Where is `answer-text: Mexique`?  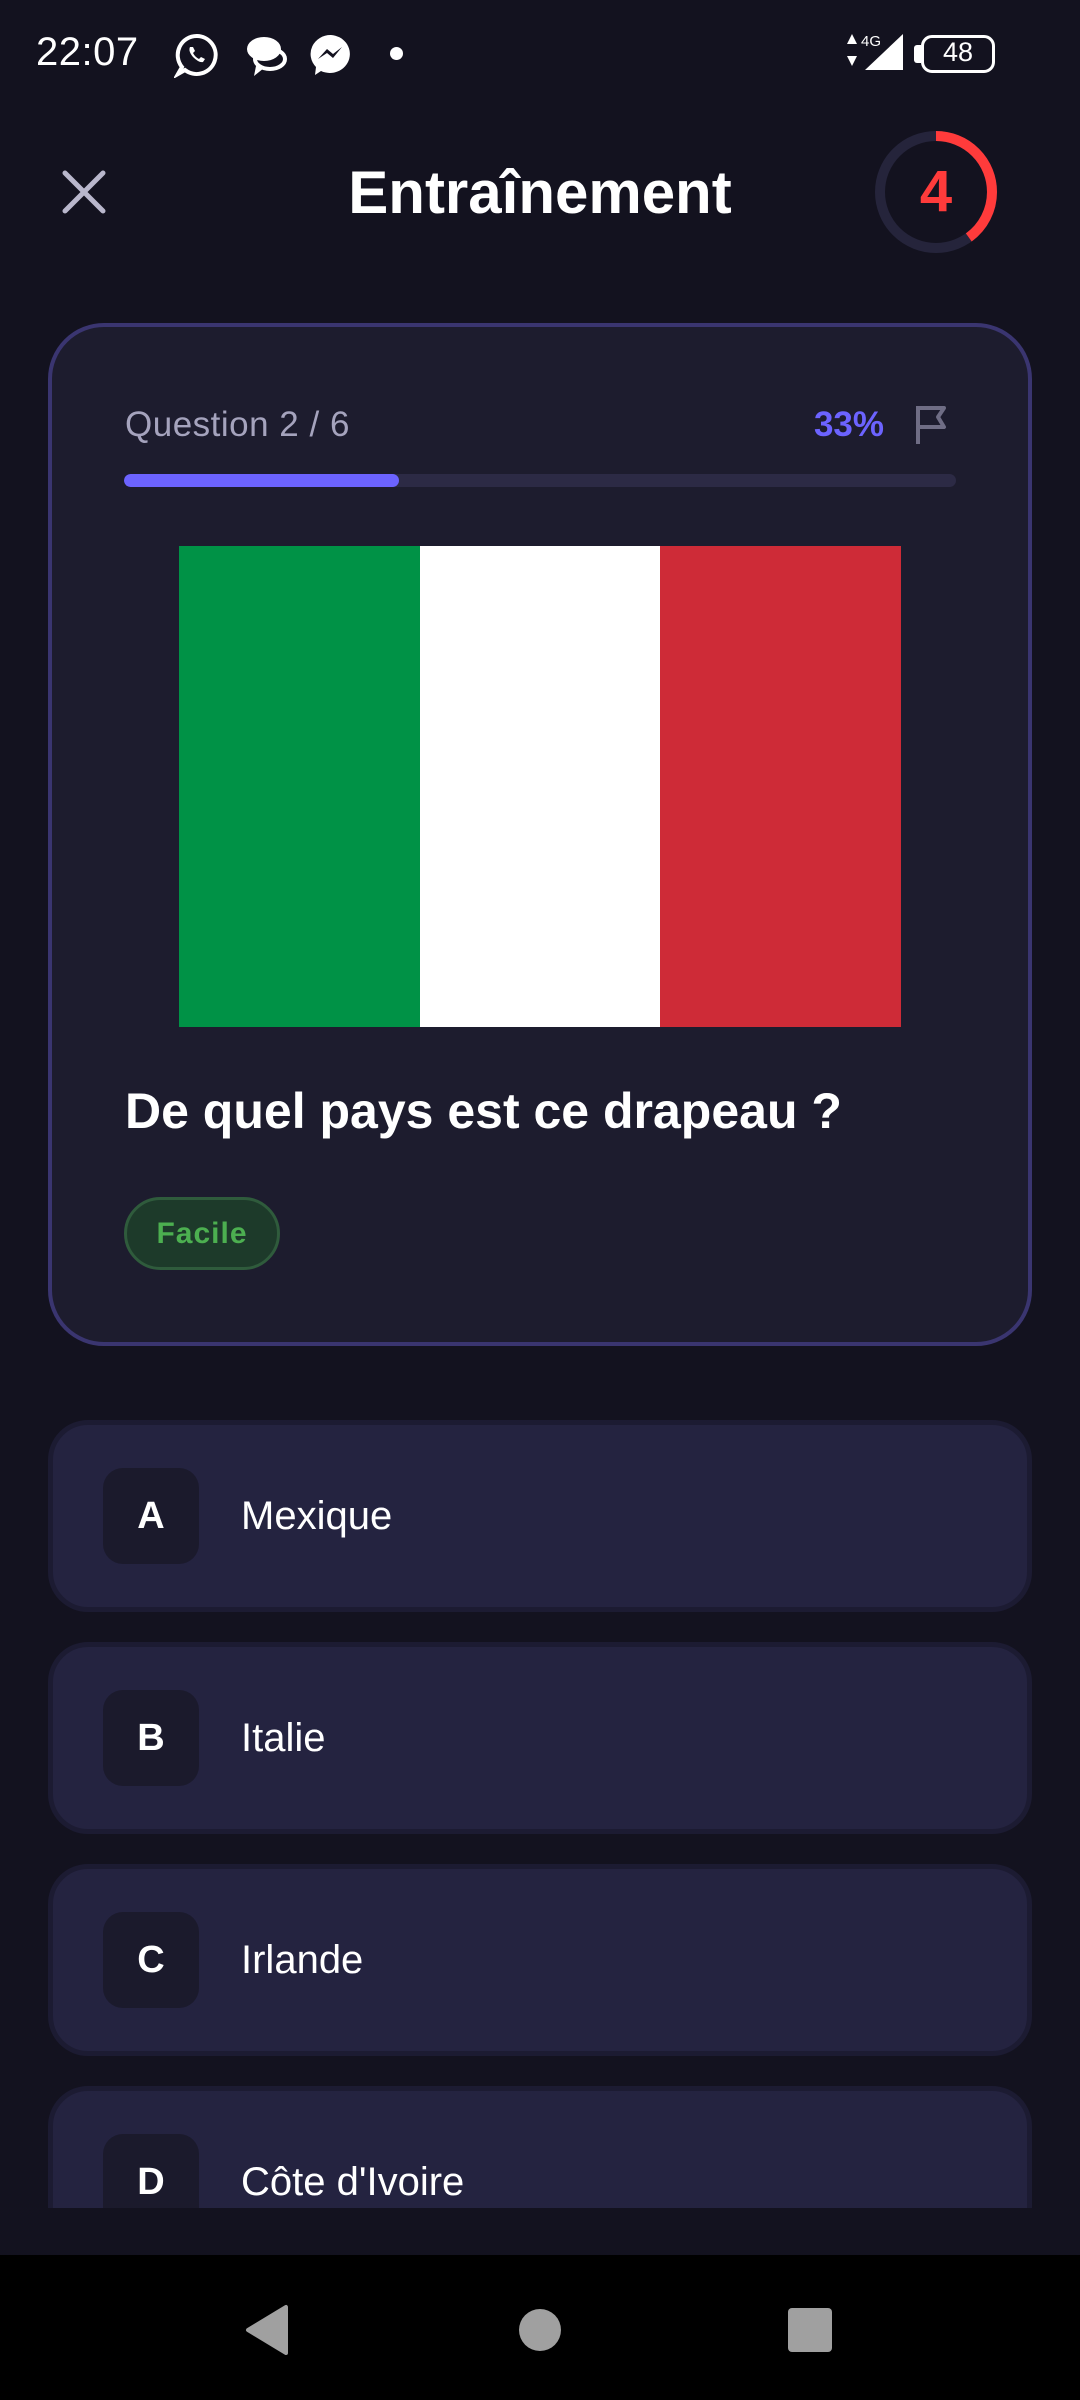 answer-text: Mexique is located at coordinates (317, 1516).